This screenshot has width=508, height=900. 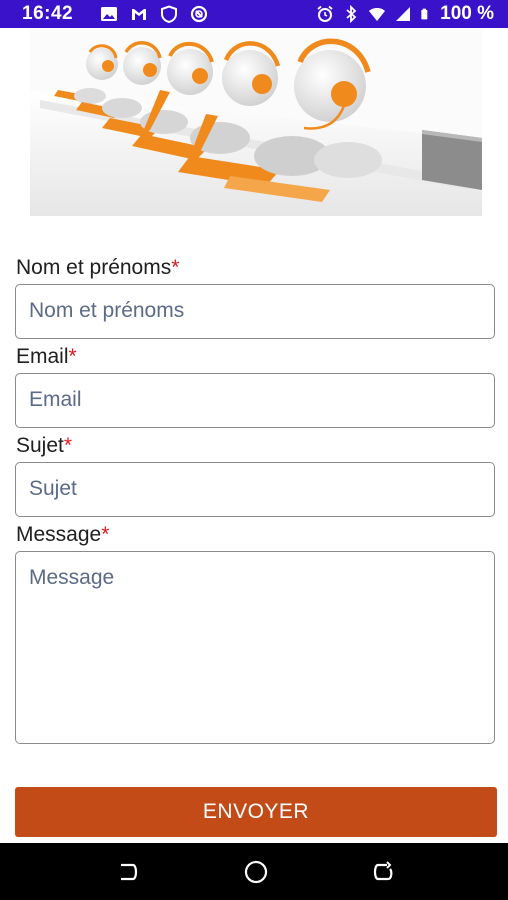 I want to click on message-label: Message*, so click(x=63, y=534).